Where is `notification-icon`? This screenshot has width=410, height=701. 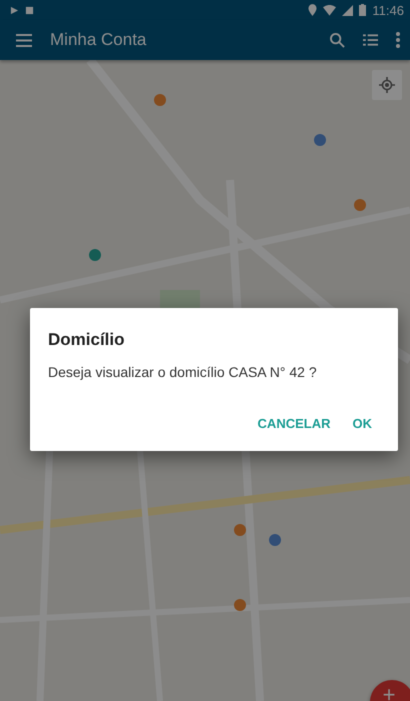
notification-icon is located at coordinates (29, 10).